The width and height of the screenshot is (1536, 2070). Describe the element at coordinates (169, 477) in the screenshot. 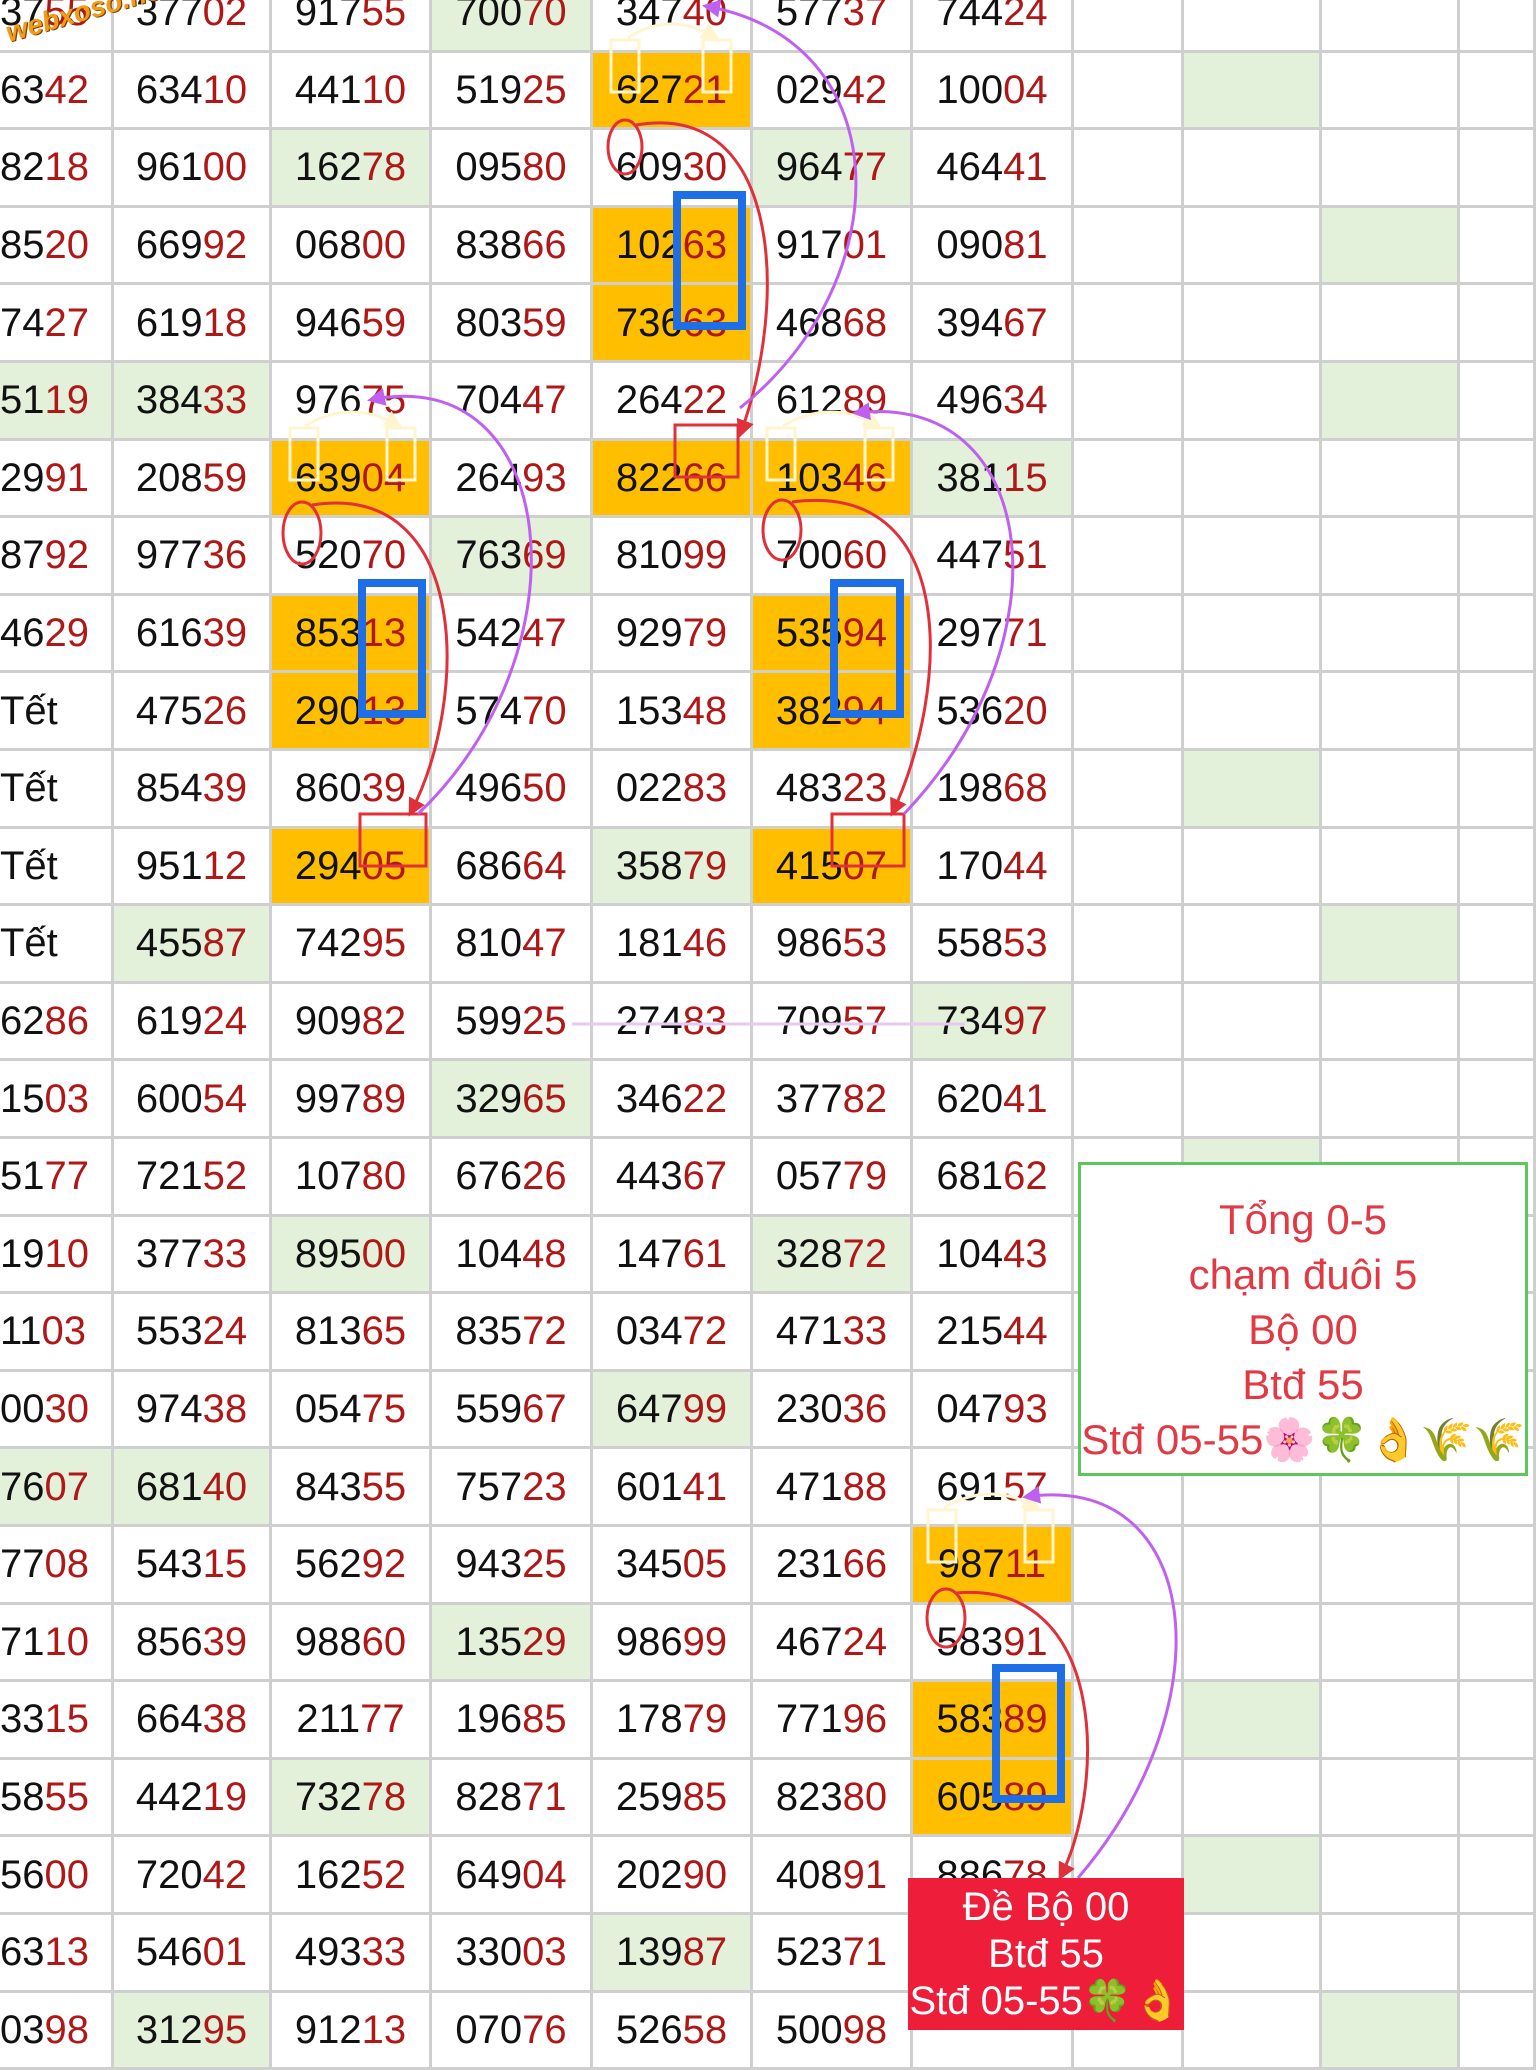

I see `number-head: 208` at that location.